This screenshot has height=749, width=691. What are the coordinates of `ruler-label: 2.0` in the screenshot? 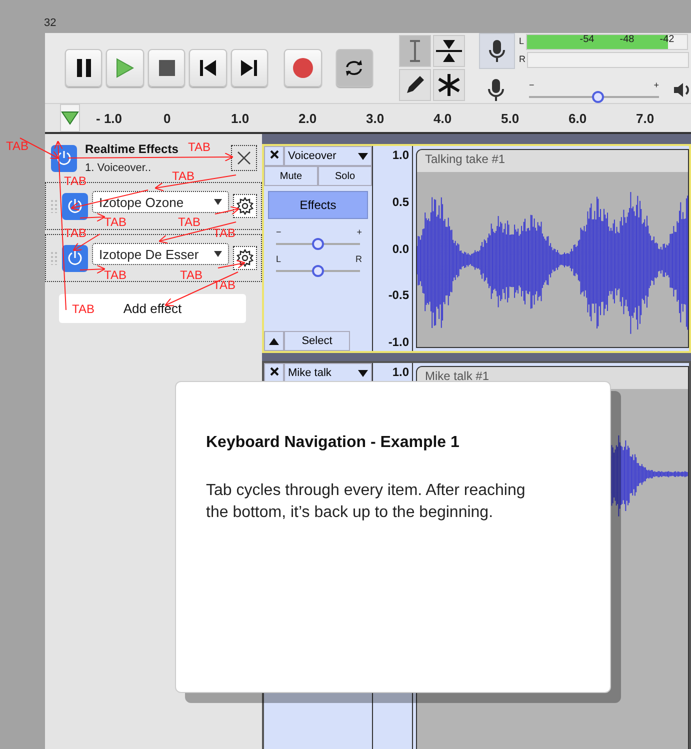 It's located at (308, 118).